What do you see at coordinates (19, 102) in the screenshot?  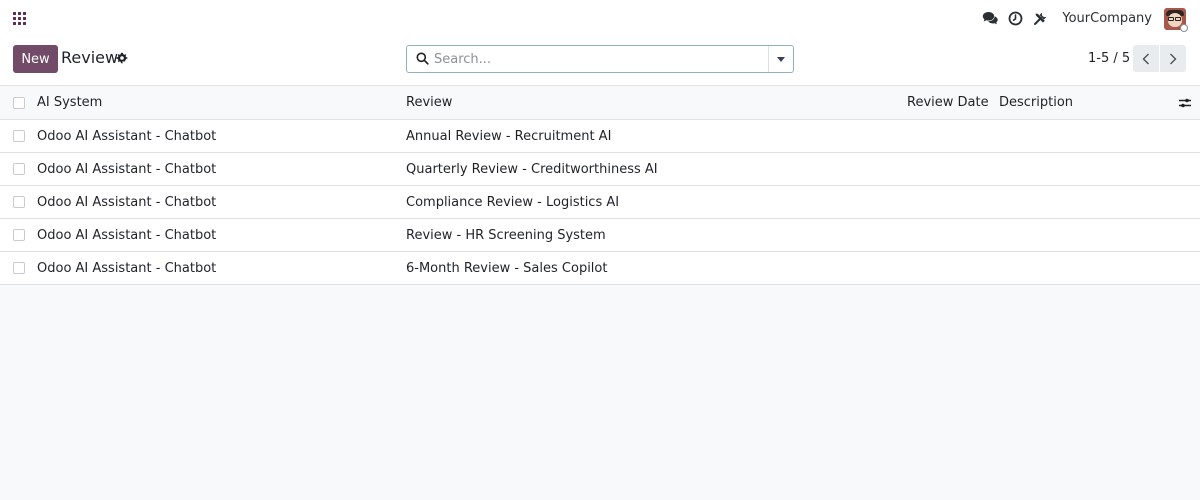 I see `select-all-checkbox` at bounding box center [19, 102].